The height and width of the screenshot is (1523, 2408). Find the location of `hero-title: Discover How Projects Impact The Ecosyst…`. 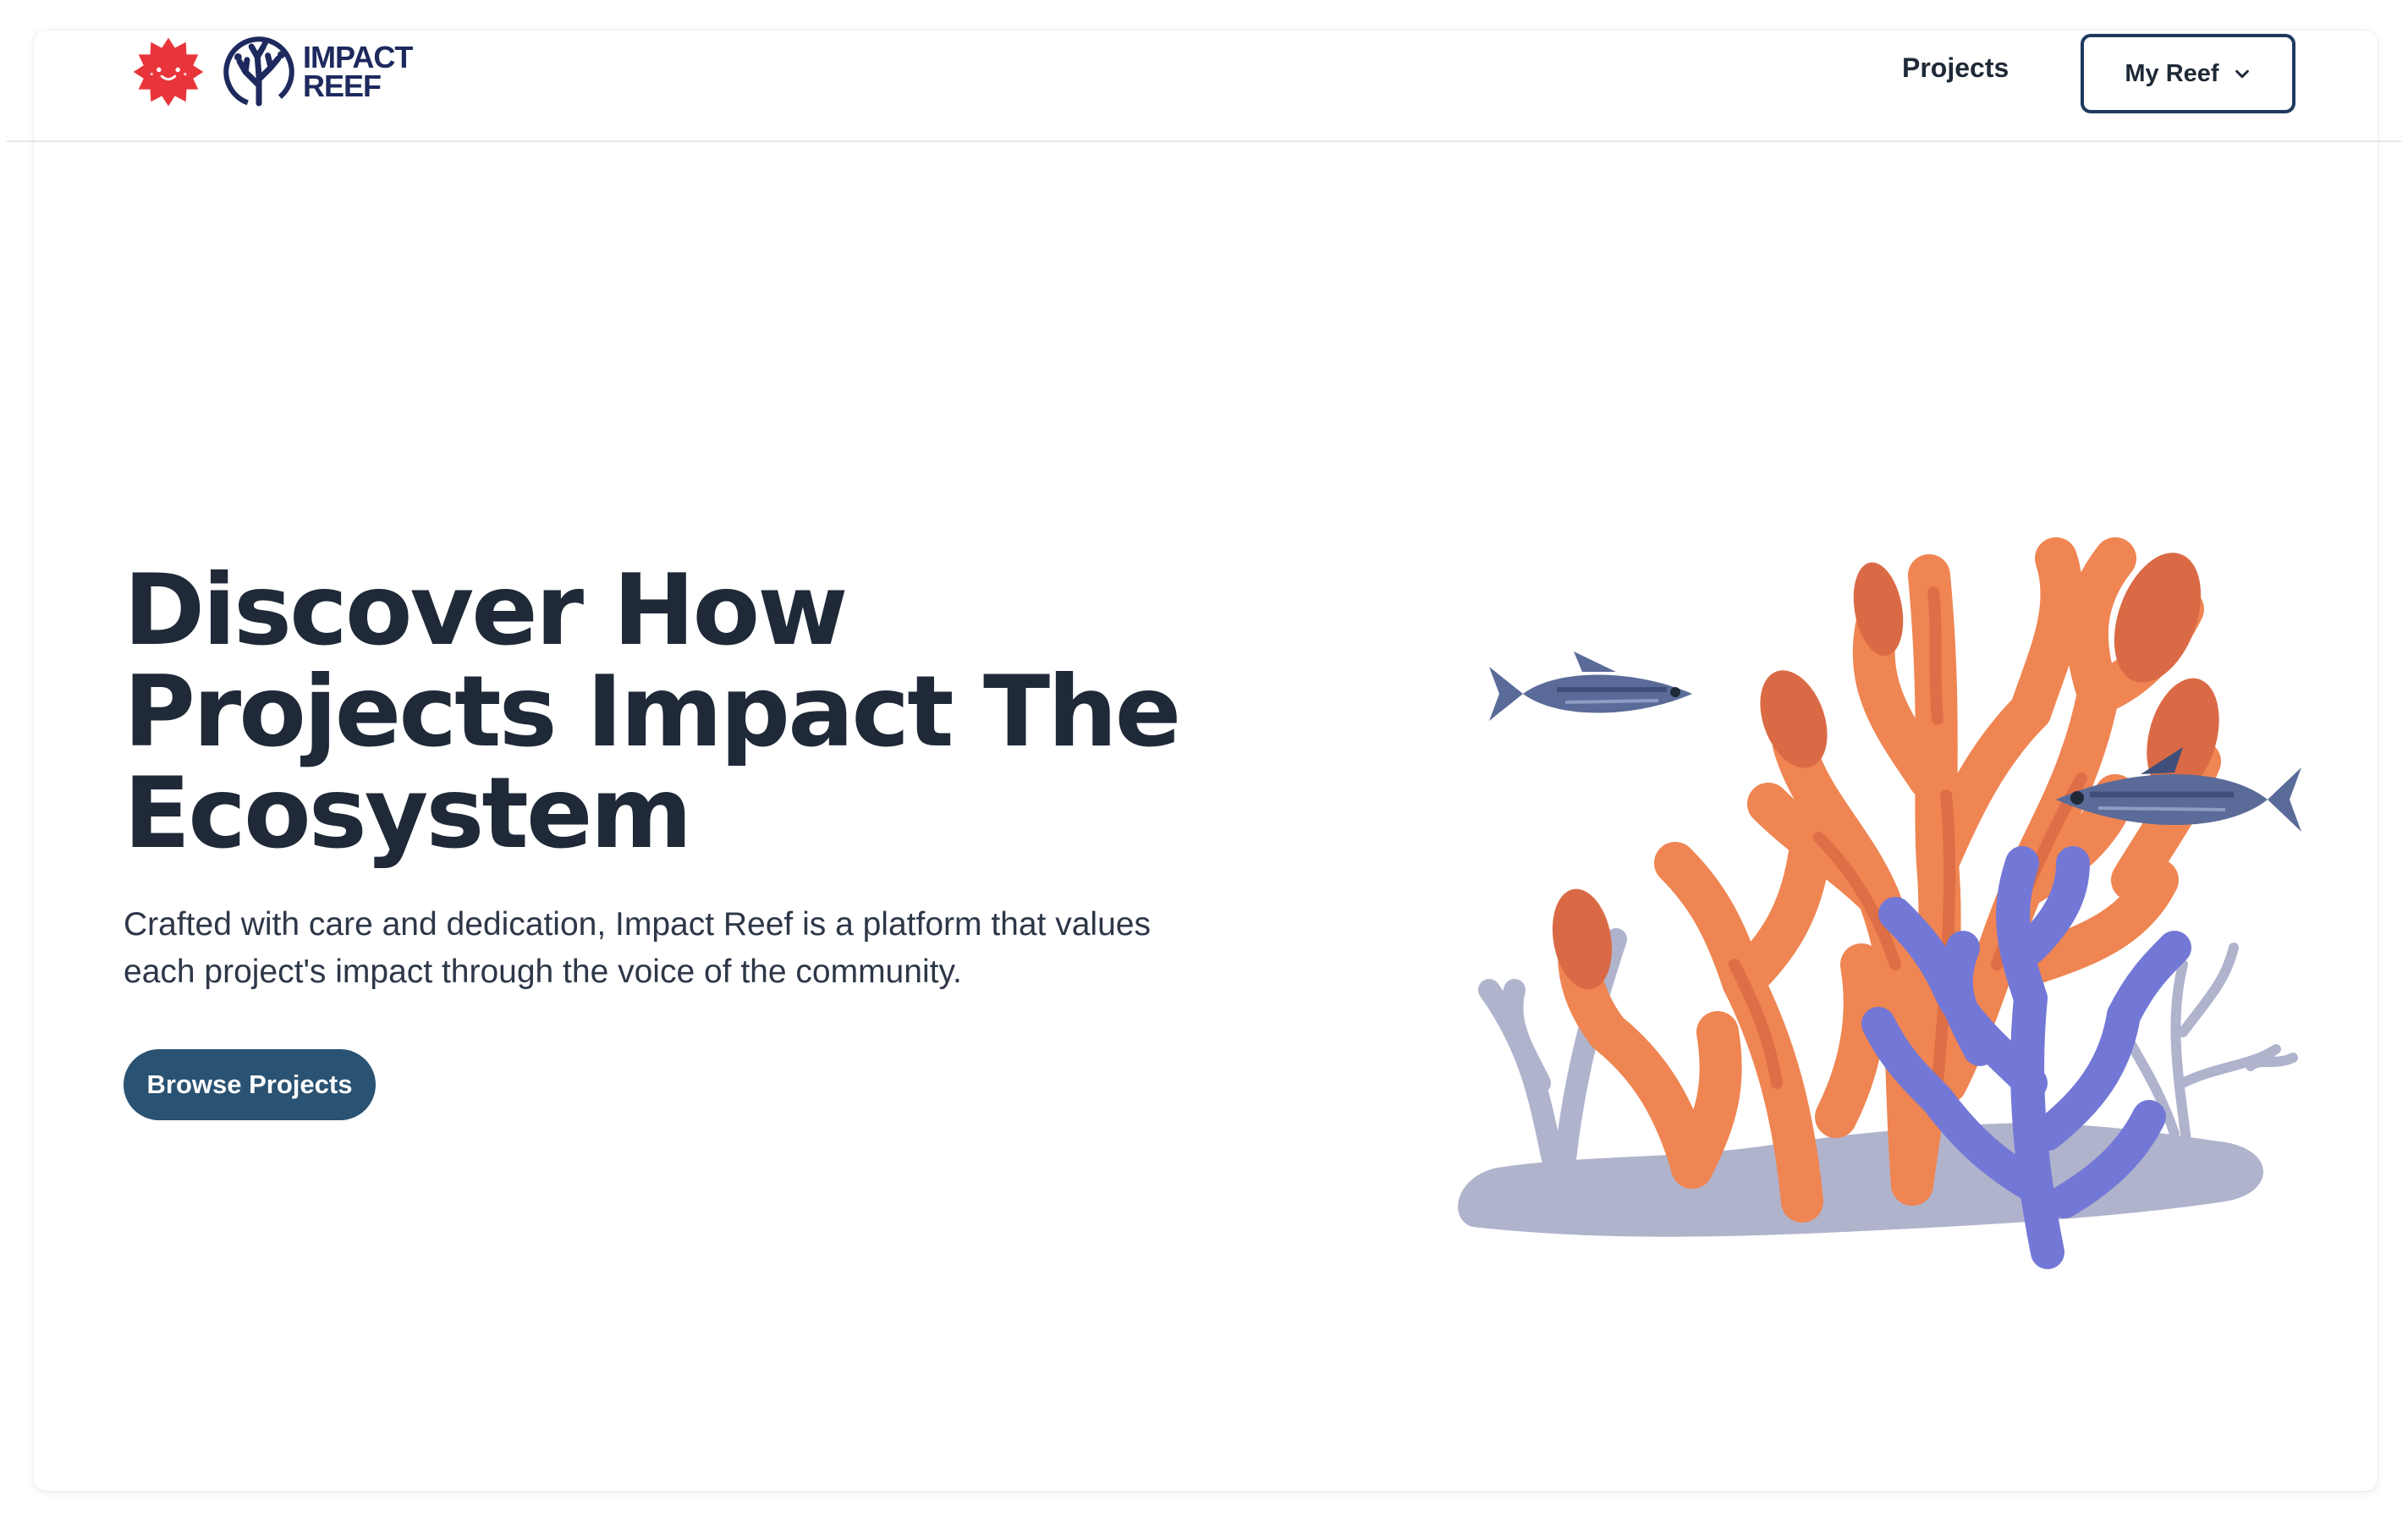

hero-title: Discover How Projects Impact The Ecosyst… is located at coordinates (758, 713).